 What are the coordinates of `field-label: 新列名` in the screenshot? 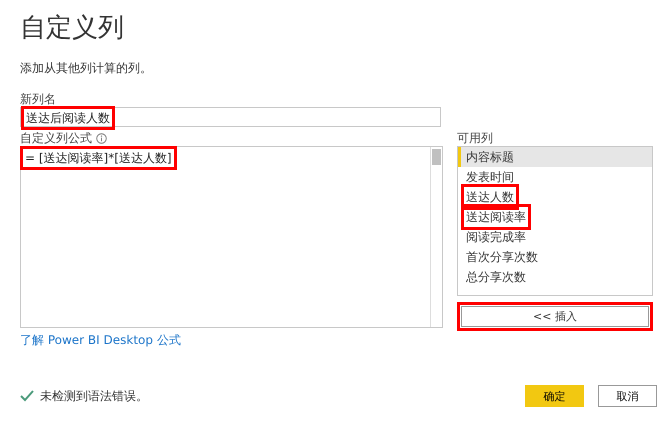 It's located at (38, 99).